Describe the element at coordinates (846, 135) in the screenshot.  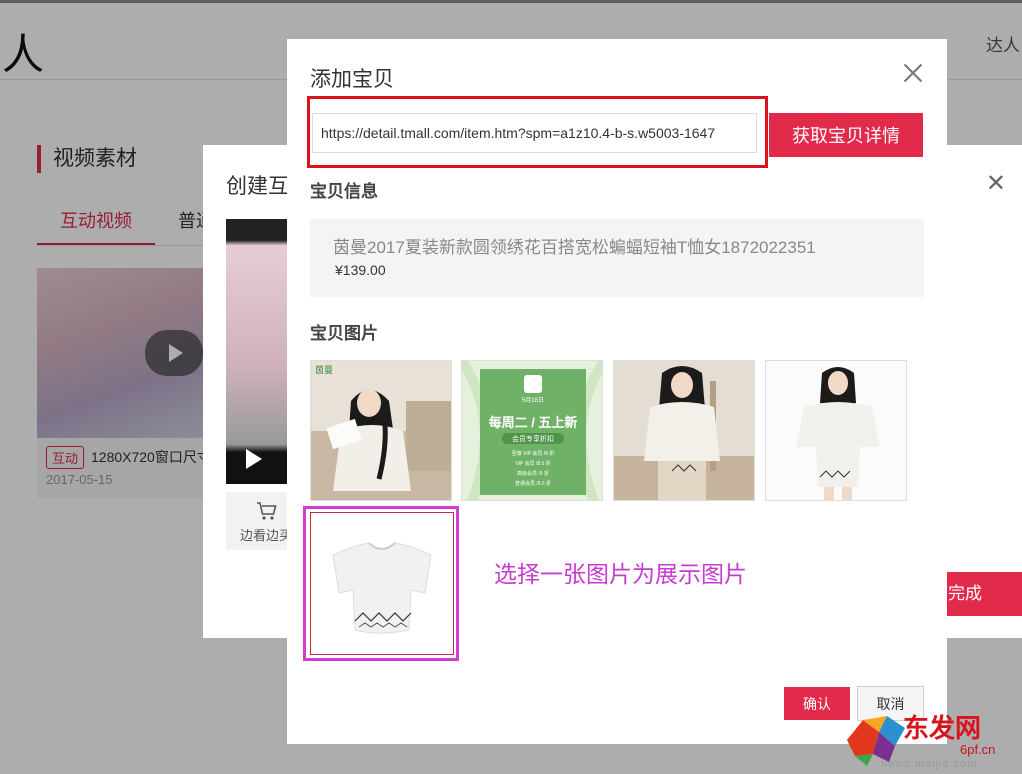
I see `fetch-product-details-button: 获取宝贝详情` at that location.